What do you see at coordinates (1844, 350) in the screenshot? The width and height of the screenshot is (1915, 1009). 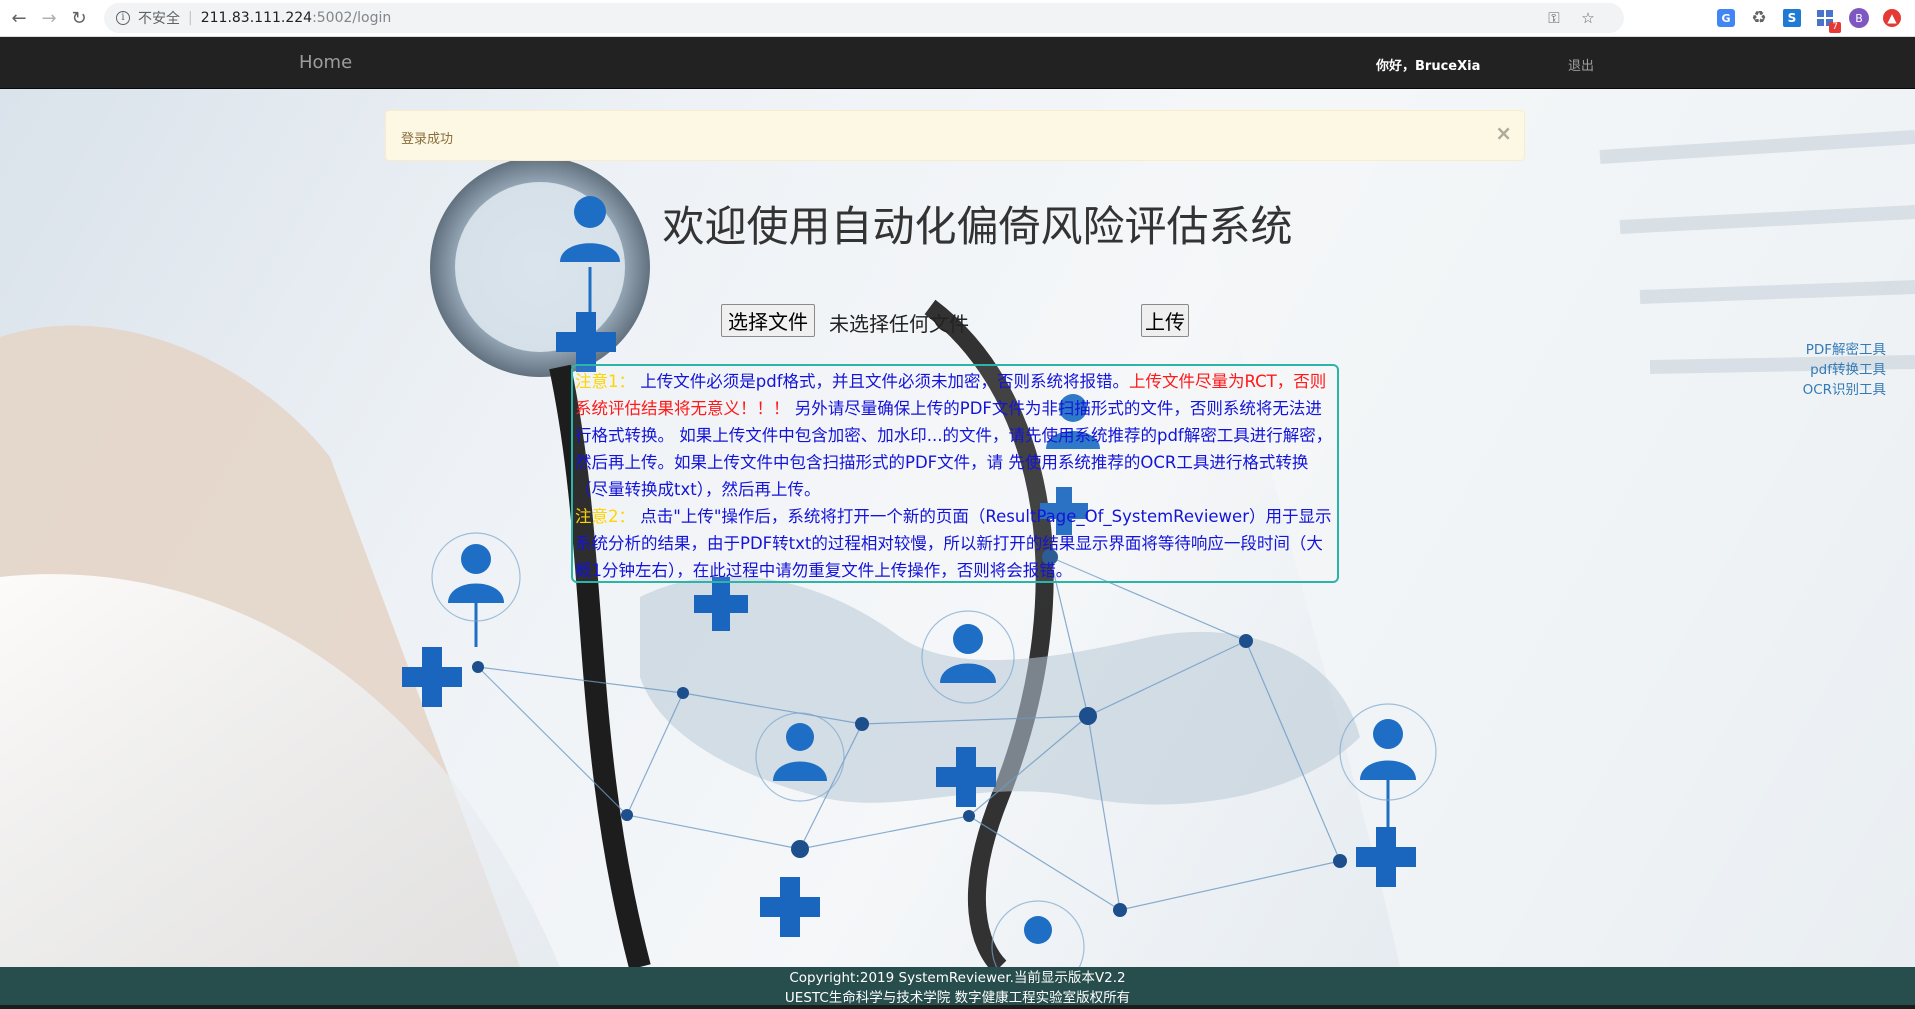 I see `pdf-decrypt-tool-link: PDF解密工具` at bounding box center [1844, 350].